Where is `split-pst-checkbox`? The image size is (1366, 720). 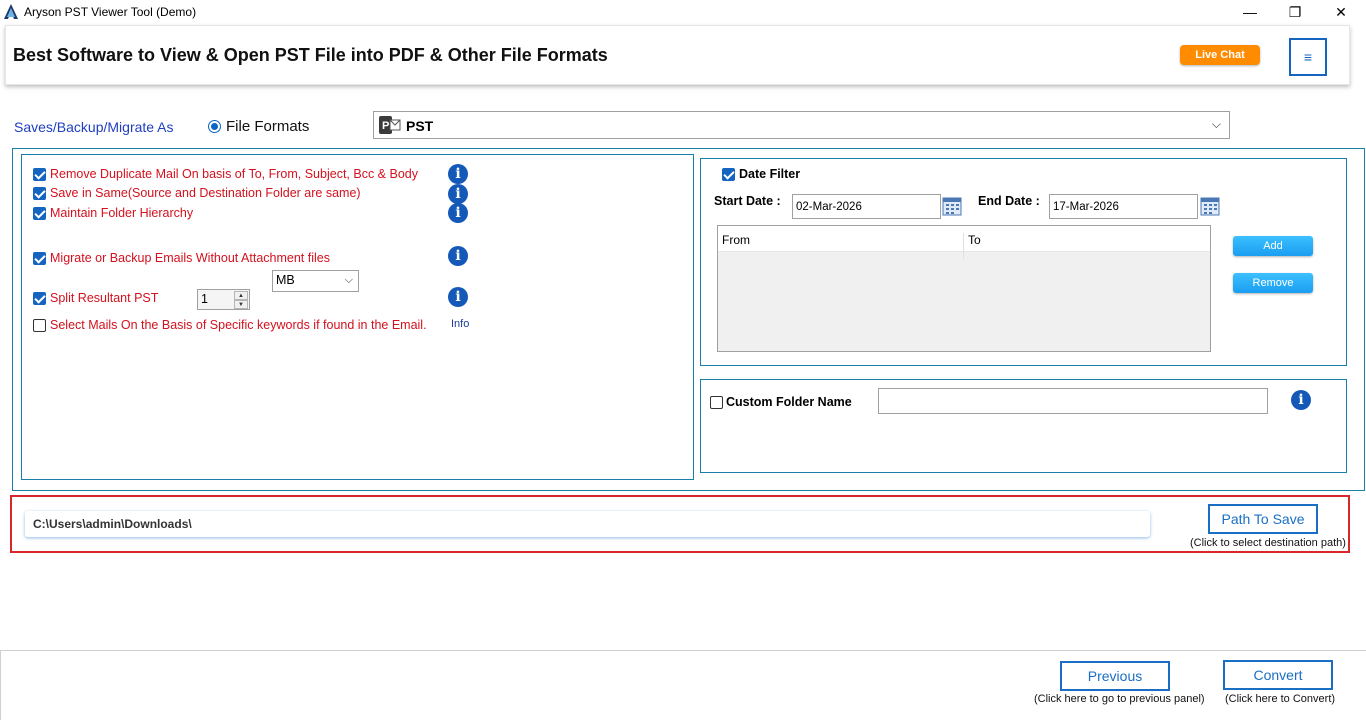 split-pst-checkbox is located at coordinates (39, 298).